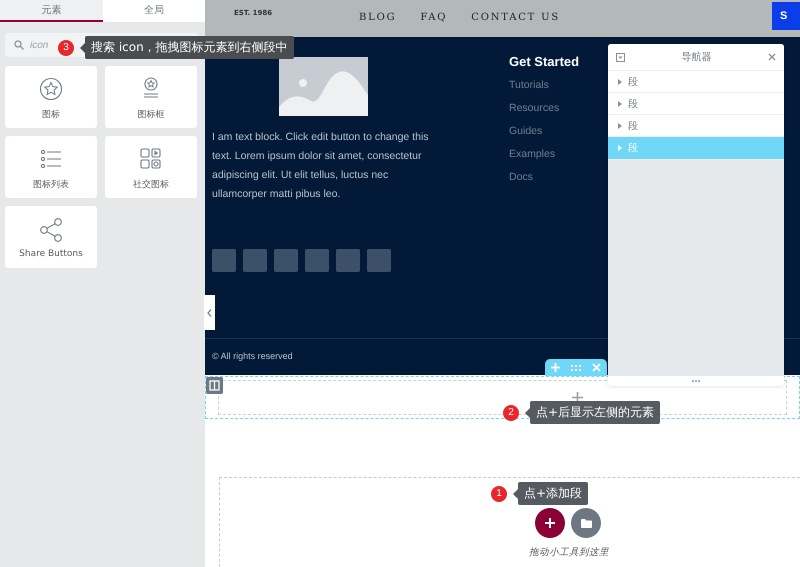 This screenshot has height=567, width=800. What do you see at coordinates (51, 97) in the screenshot?
I see `widget-card: 图标` at bounding box center [51, 97].